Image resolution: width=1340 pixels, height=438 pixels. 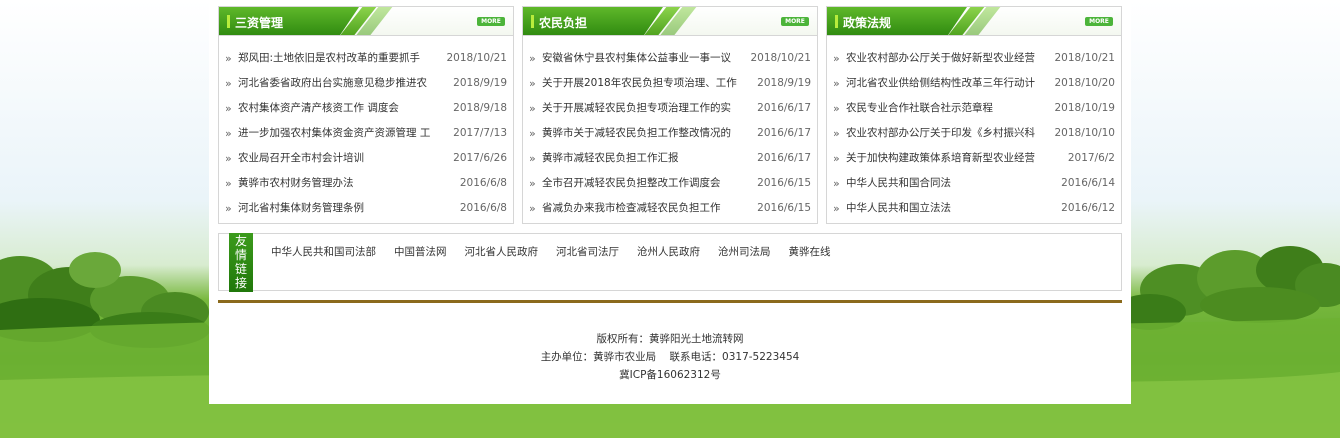 I want to click on news-title: 中华人民共和国合同法, so click(x=949, y=183).